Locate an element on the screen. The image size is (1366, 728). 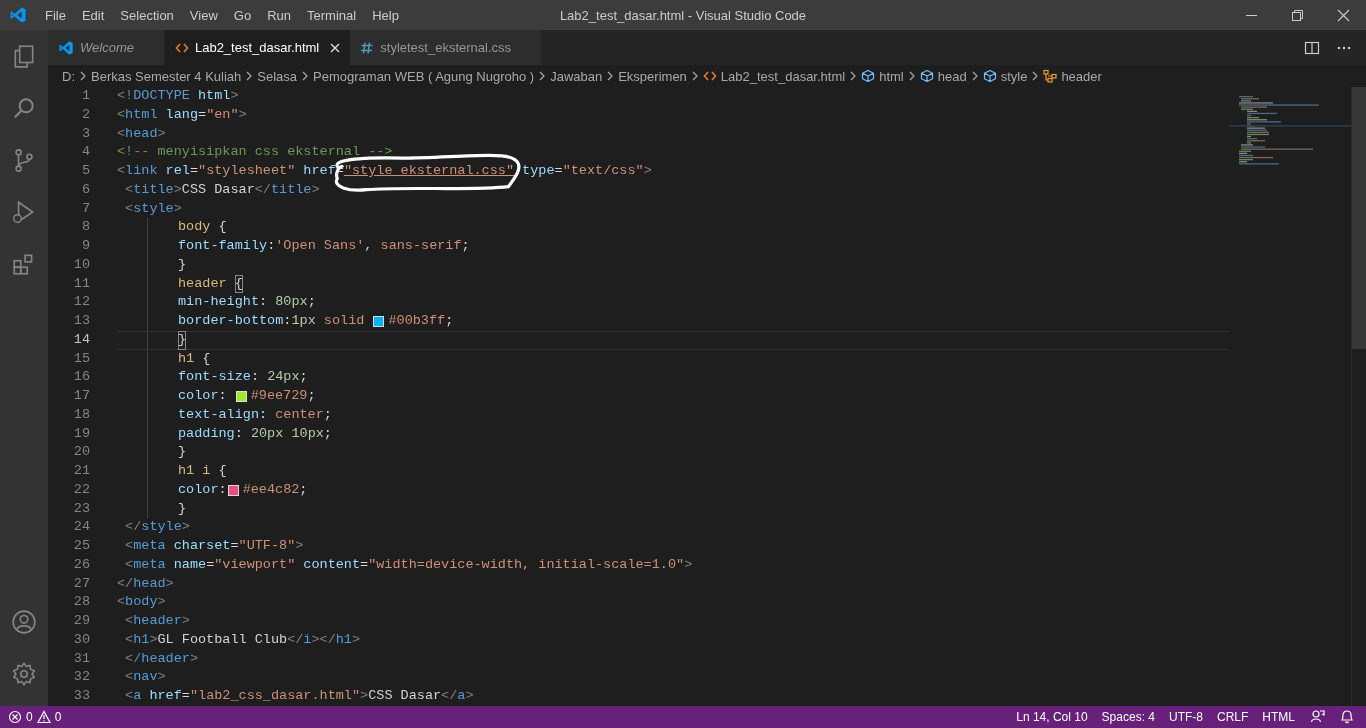
matched-bracket: { is located at coordinates (238, 284).